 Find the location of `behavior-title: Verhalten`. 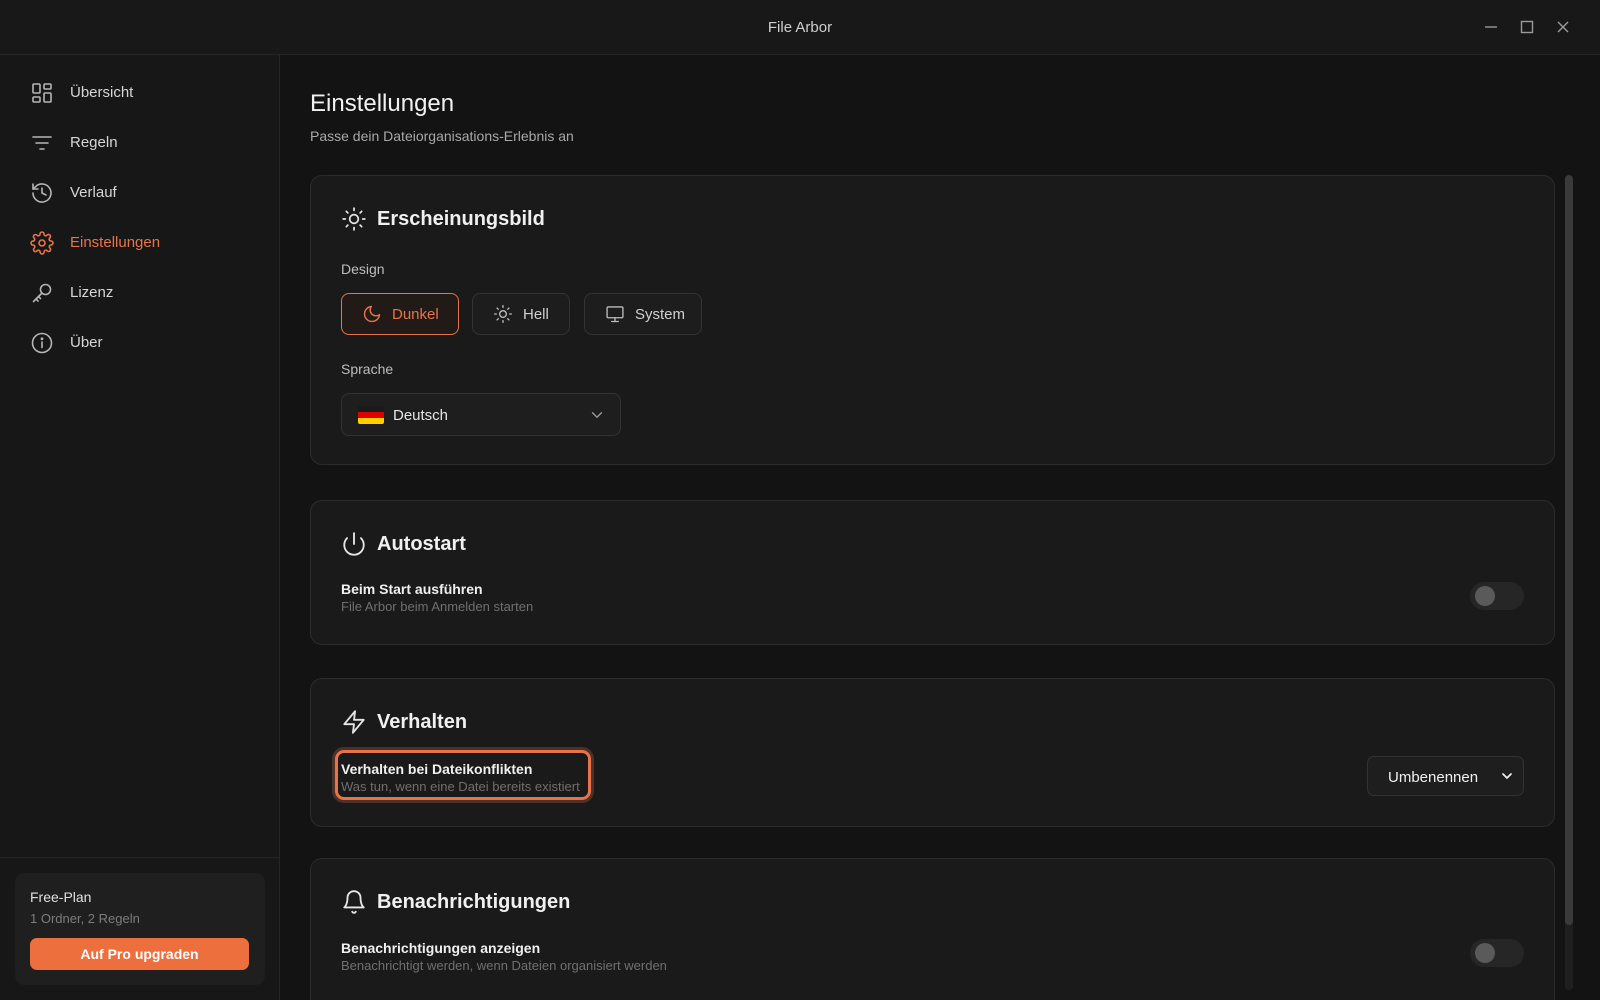

behavior-title: Verhalten is located at coordinates (422, 721).